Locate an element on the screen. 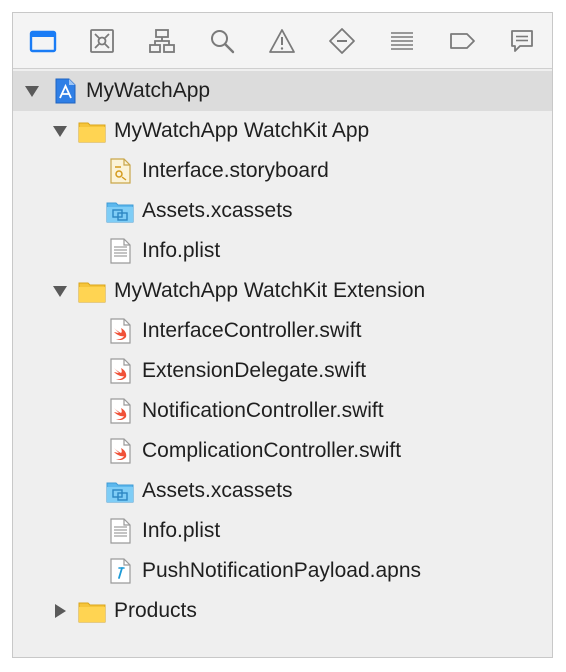 The height and width of the screenshot is (672, 566). tree-label-root: MyWatchApp is located at coordinates (148, 90).